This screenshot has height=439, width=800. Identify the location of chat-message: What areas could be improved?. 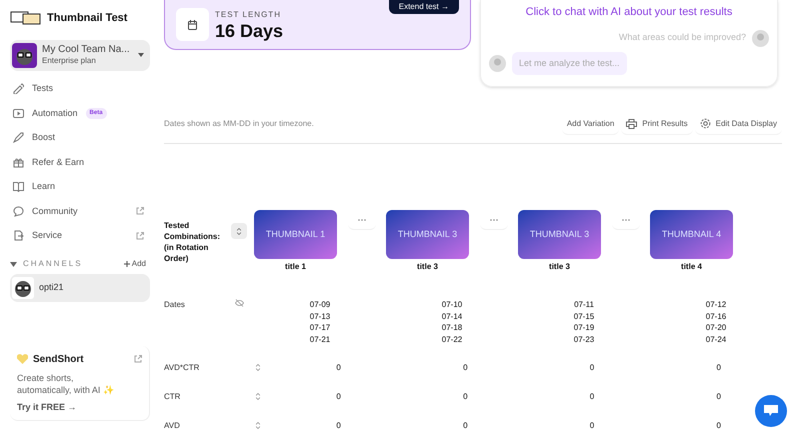
(682, 37).